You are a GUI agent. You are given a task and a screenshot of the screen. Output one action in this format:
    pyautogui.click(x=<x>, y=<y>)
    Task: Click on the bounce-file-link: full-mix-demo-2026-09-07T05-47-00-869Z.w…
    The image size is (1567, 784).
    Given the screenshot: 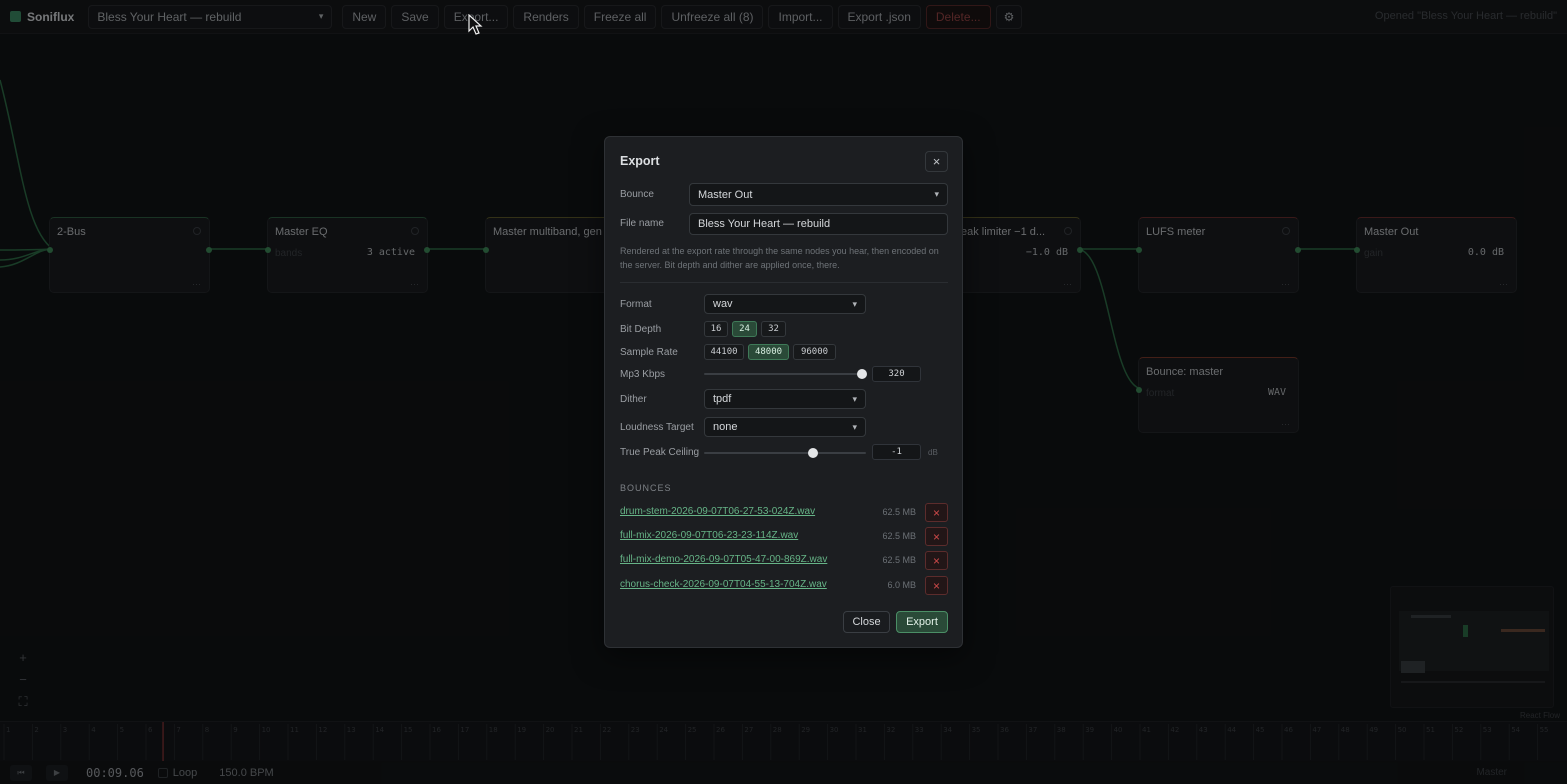 What is the action you would take?
    pyautogui.click(x=723, y=559)
    